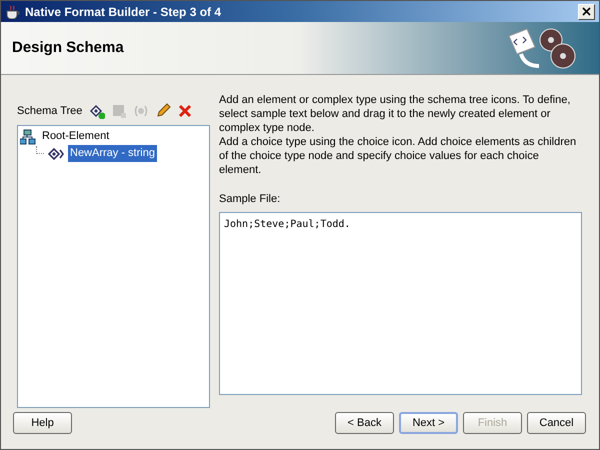 Image resolution: width=600 pixels, height=450 pixels. What do you see at coordinates (395, 114) in the screenshot?
I see `instruction-text: Add an element or complex type using the schema tree icons. To define, select sample text below and drag it to the newly created element or complex type node.` at bounding box center [395, 114].